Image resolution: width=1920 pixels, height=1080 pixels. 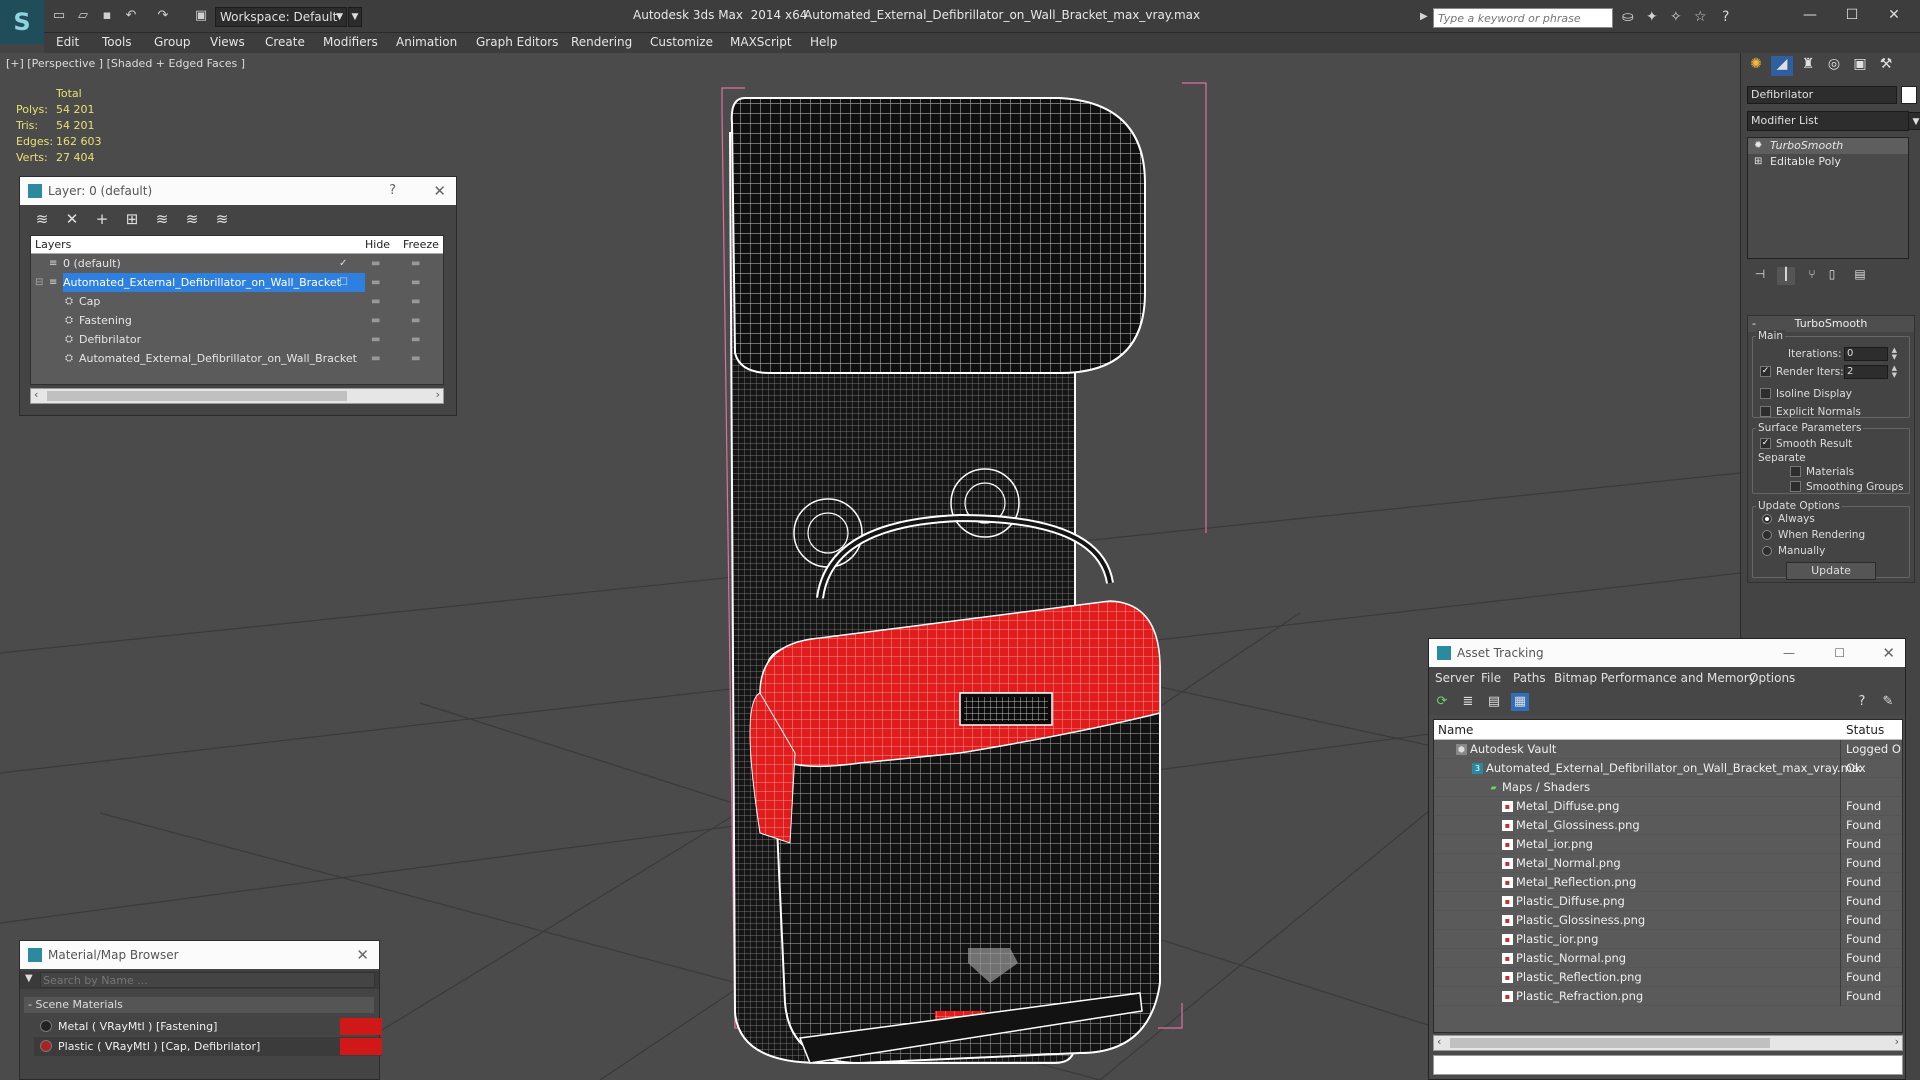 What do you see at coordinates (72, 219) in the screenshot?
I see `delete-layer-icon: ✕` at bounding box center [72, 219].